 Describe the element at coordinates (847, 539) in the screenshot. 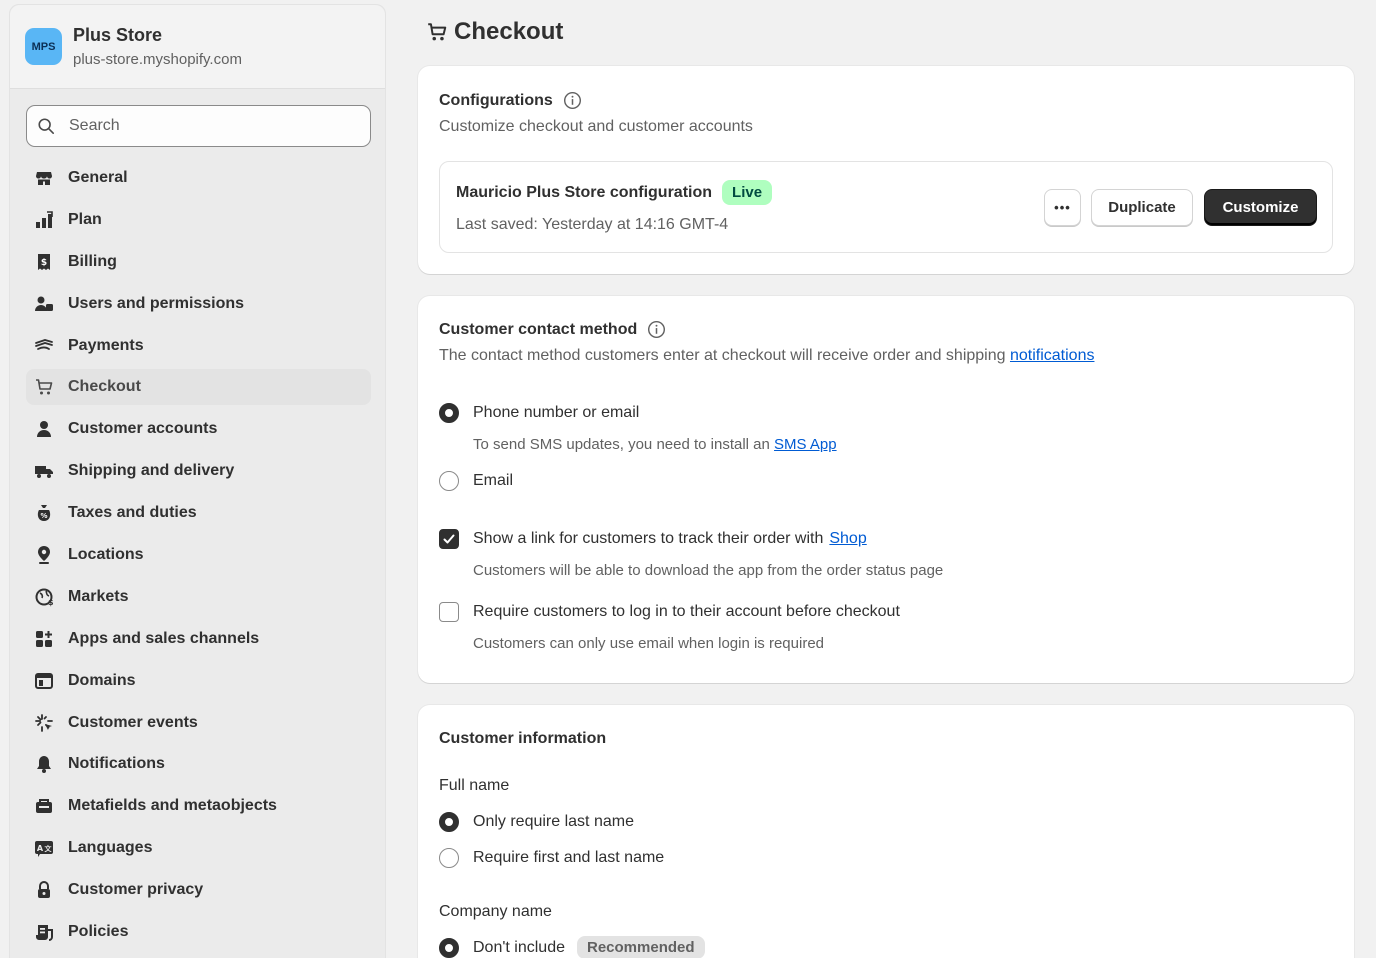

I see `shop-link: Shop` at that location.